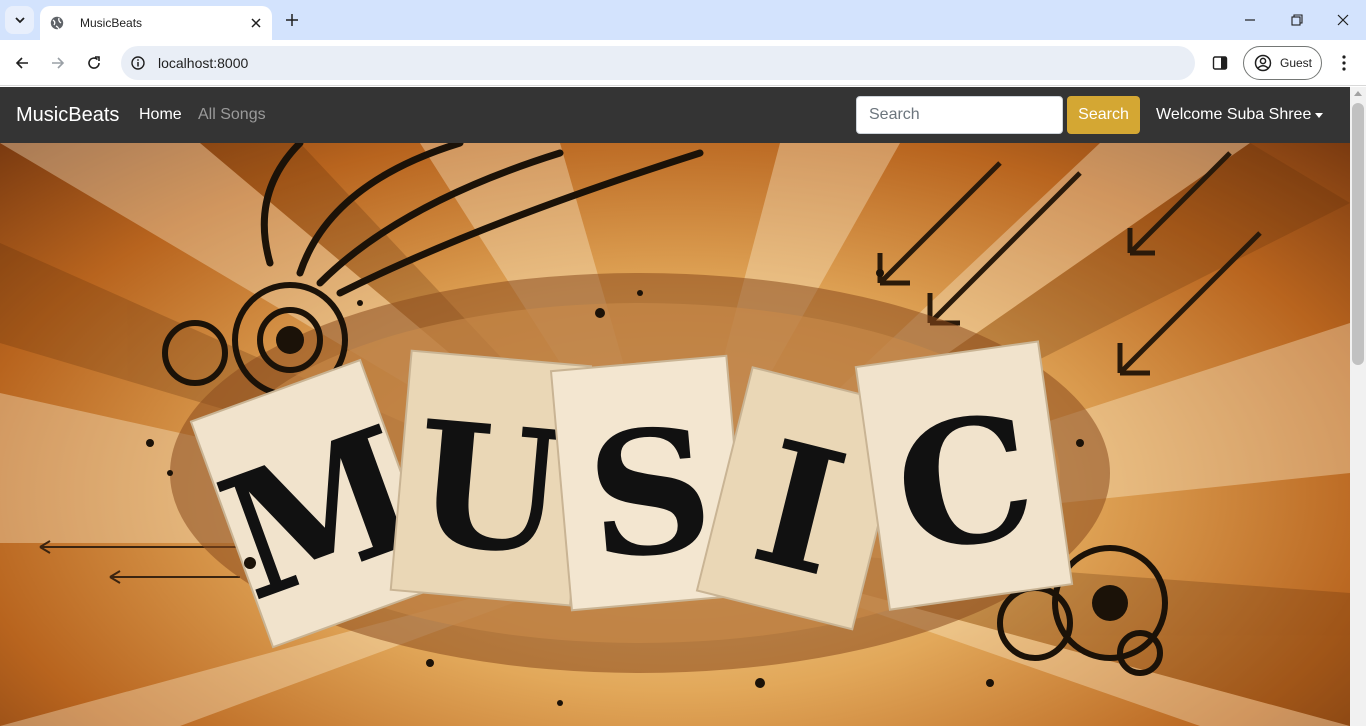 This screenshot has width=1366, height=726. I want to click on browser-menu-button, so click(1344, 63).